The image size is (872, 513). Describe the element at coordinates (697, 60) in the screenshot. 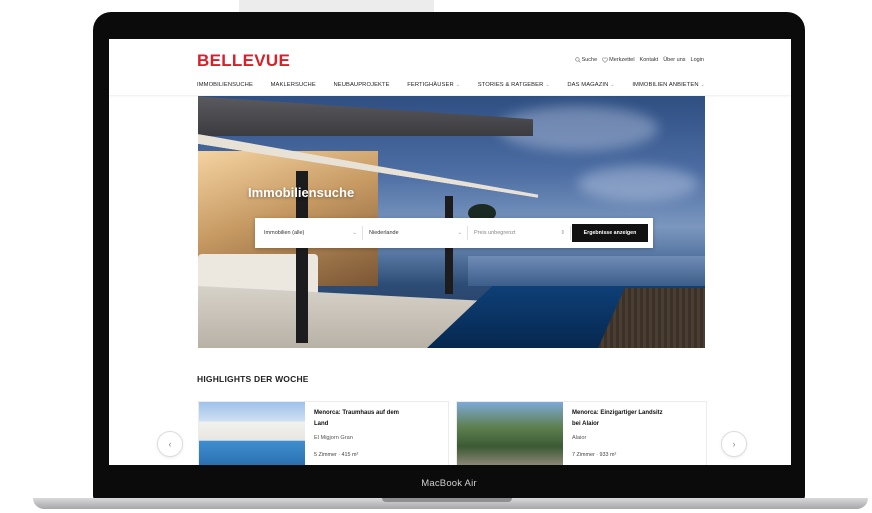

I see `util-link-login: Login` at that location.